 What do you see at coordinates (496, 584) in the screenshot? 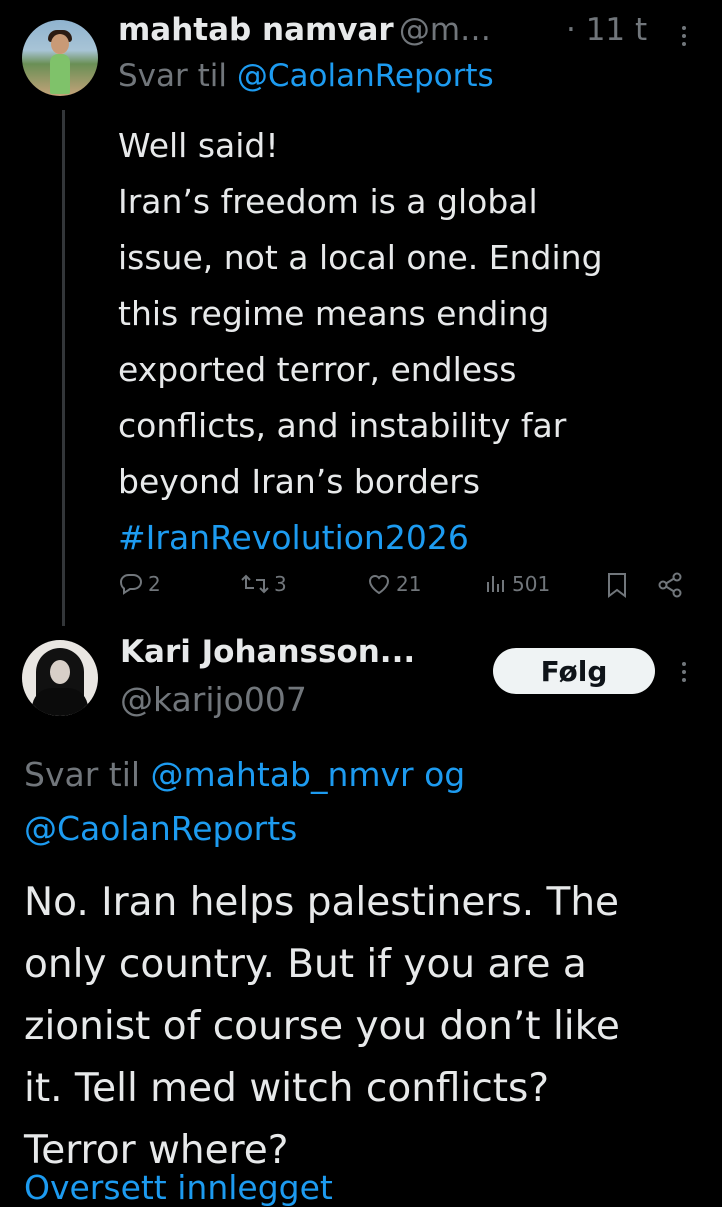
I see `views-chart-icon` at bounding box center [496, 584].